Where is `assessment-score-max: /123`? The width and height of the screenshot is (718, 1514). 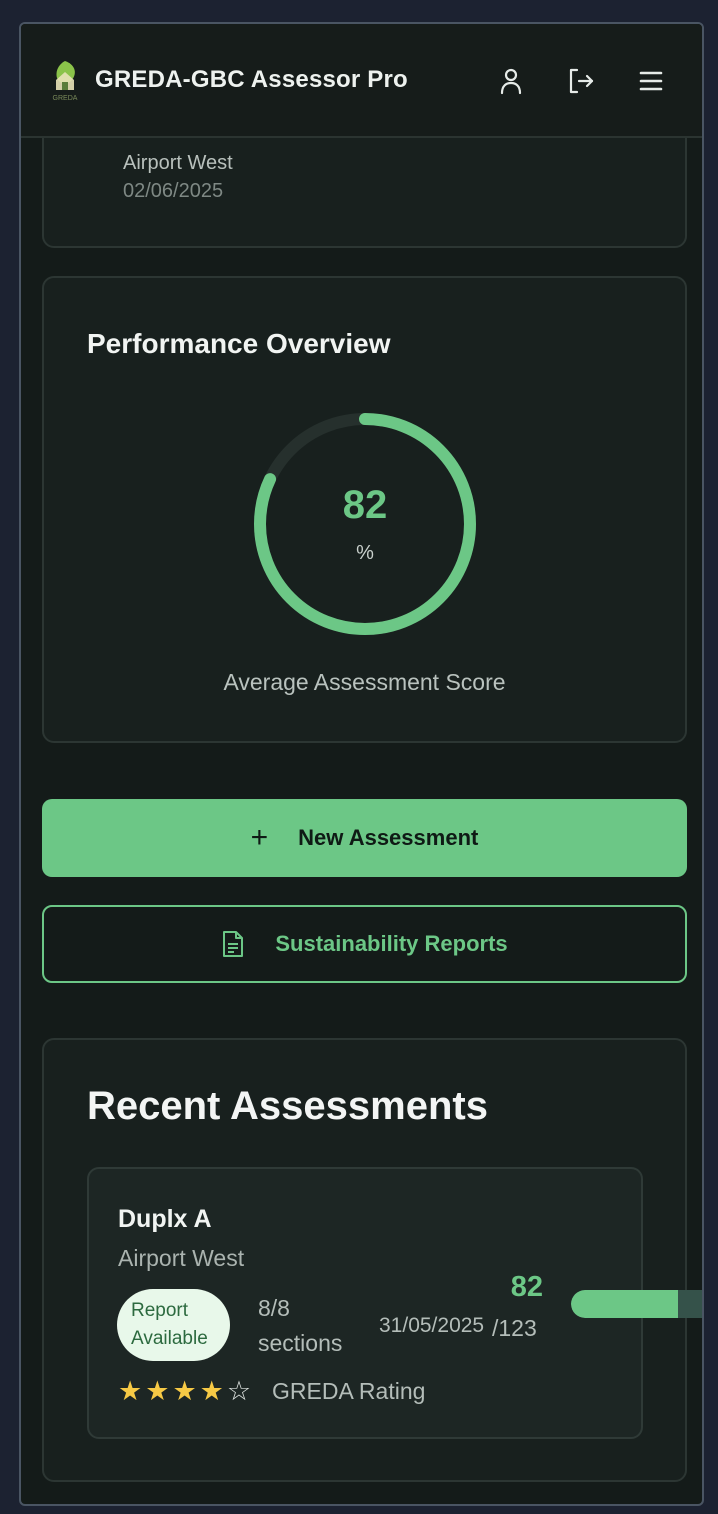
assessment-score-max: /123 is located at coordinates (514, 1328).